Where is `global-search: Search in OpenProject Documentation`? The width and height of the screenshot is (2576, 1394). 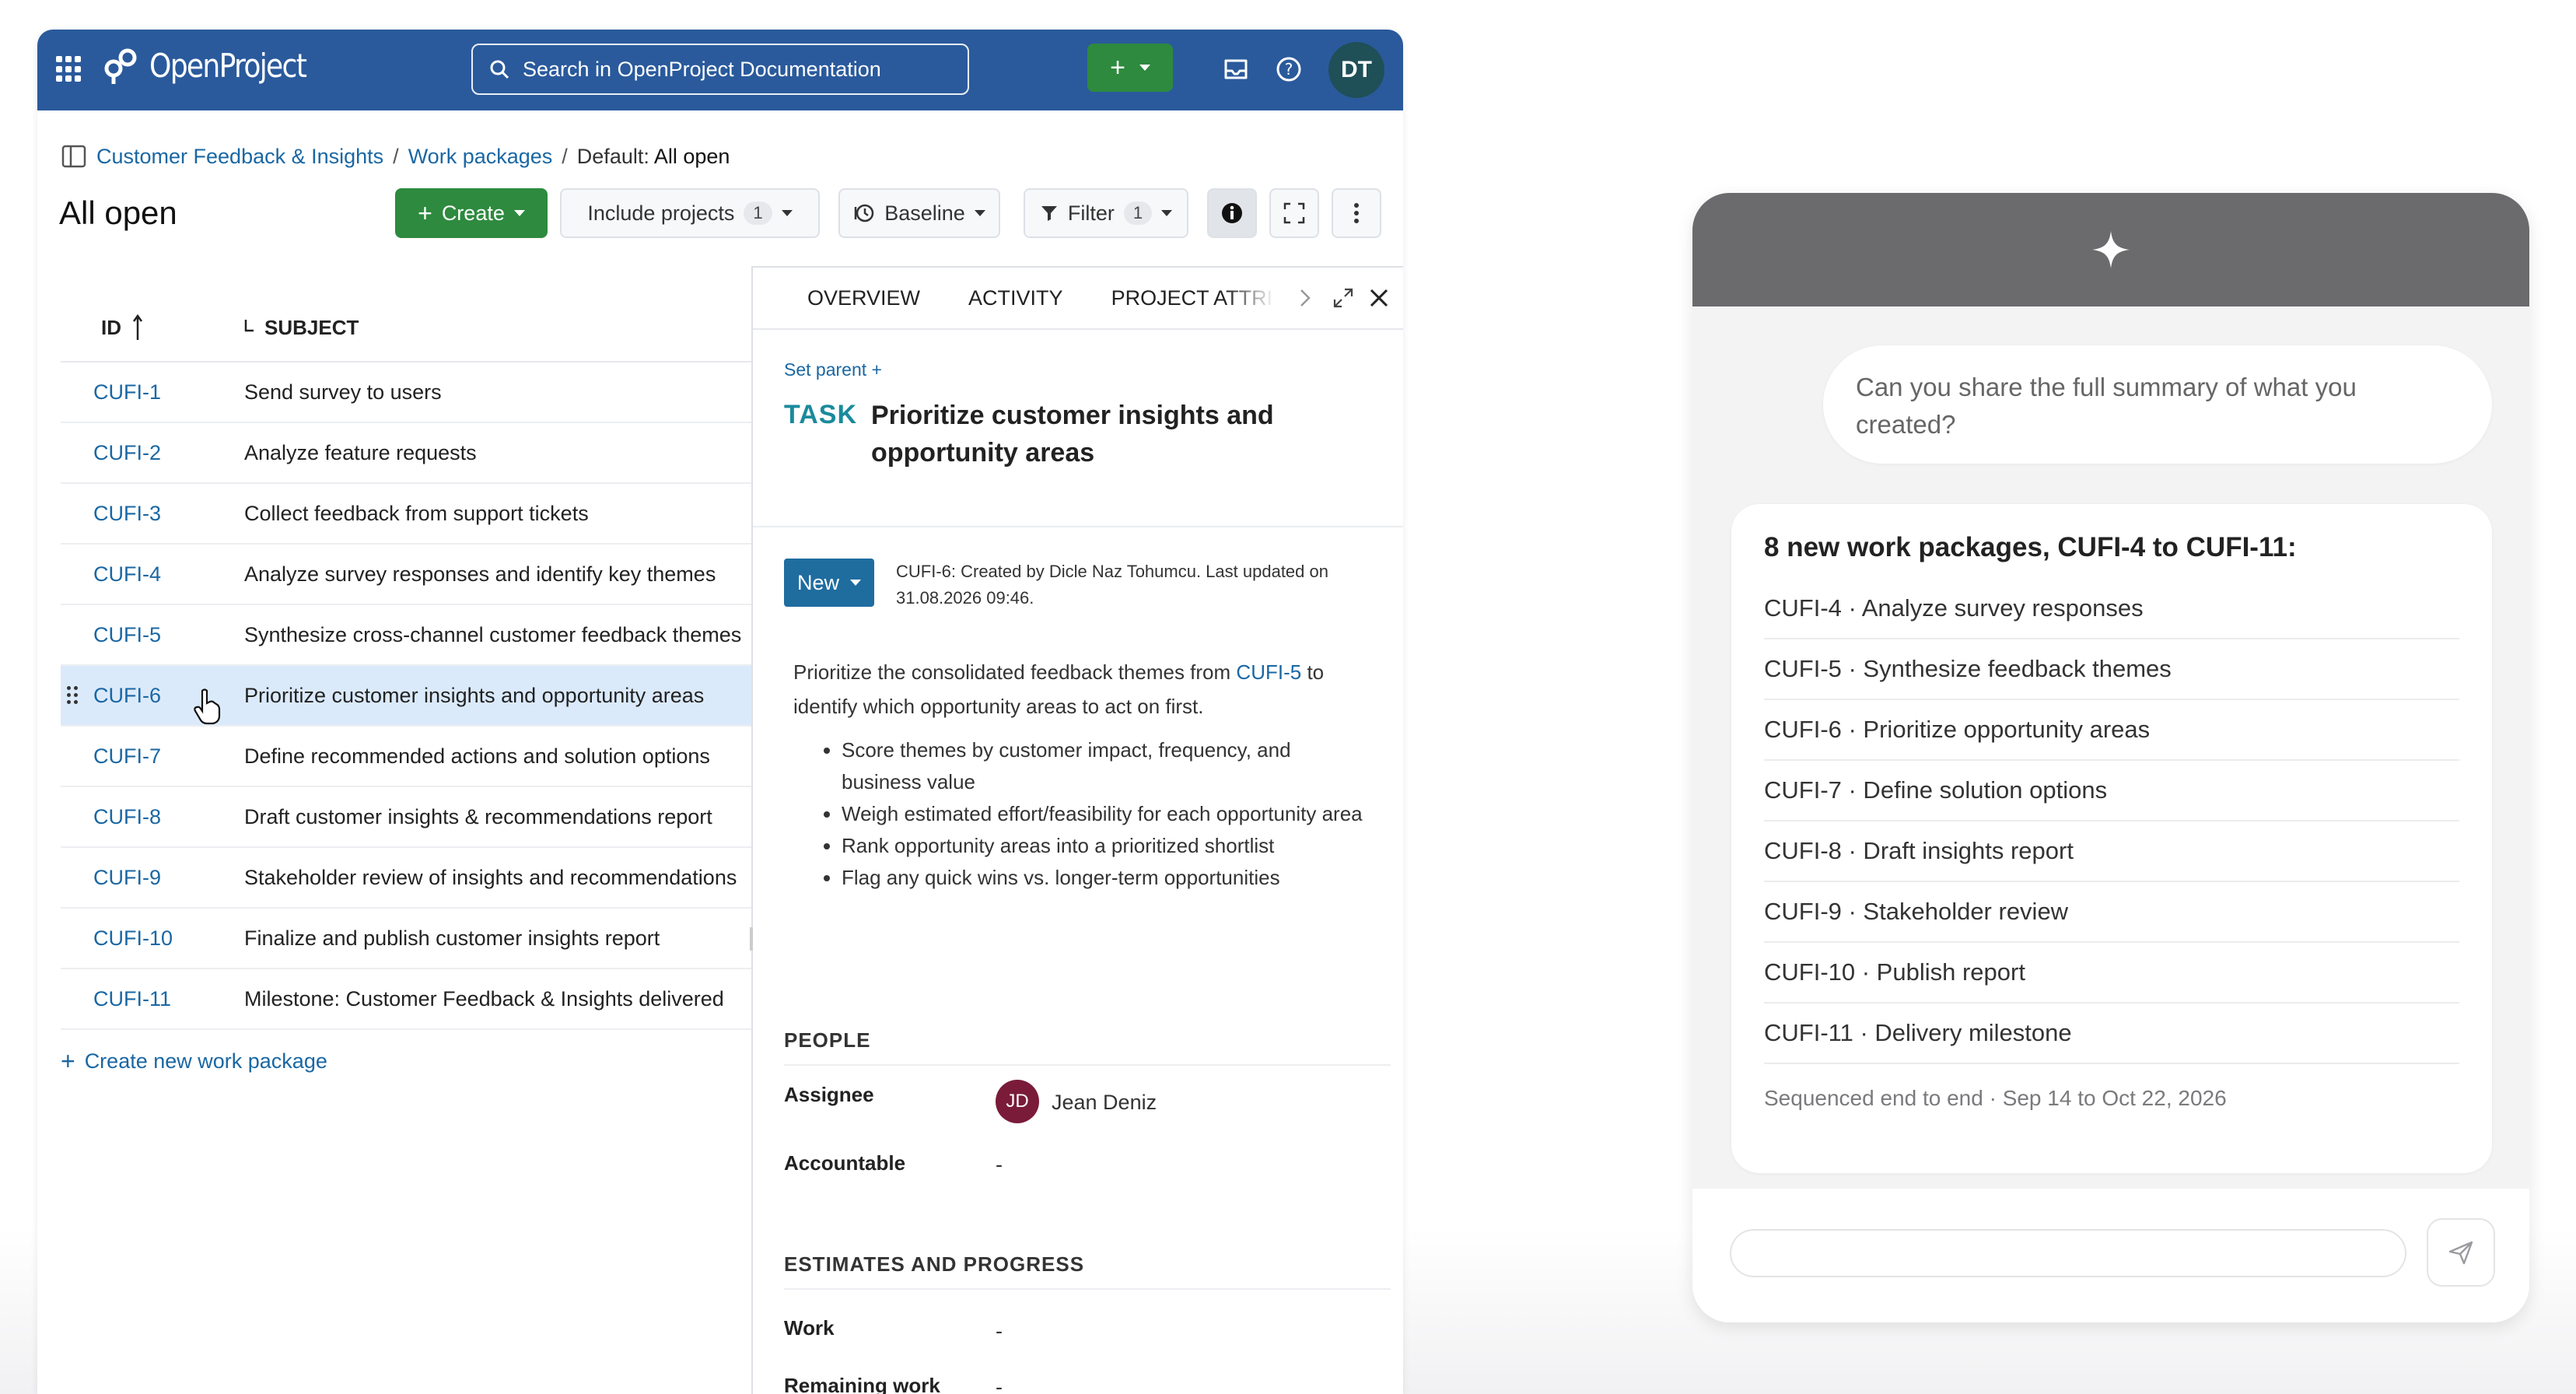 global-search: Search in OpenProject Documentation is located at coordinates (720, 69).